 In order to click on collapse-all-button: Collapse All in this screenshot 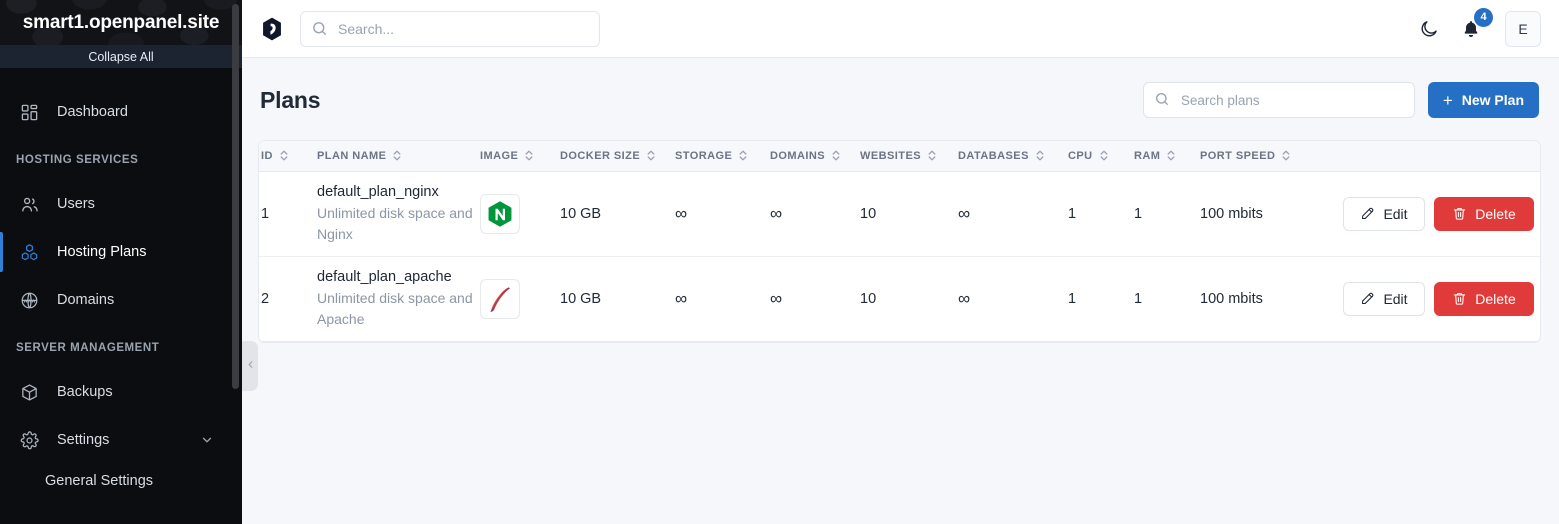, I will do `click(121, 56)`.